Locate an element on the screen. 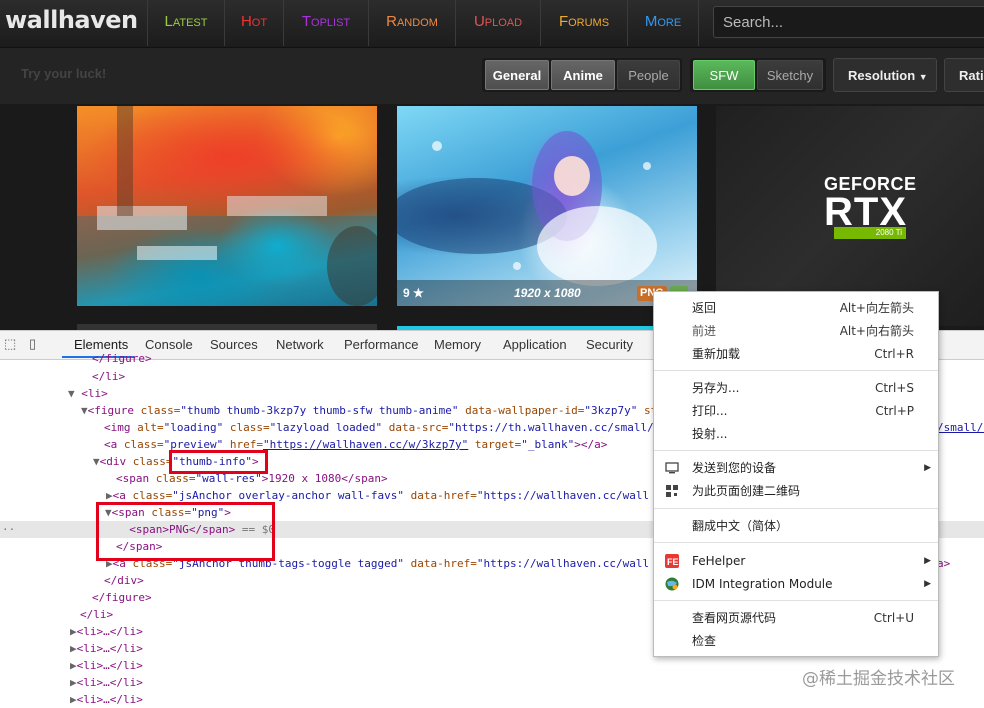  device-toolbar-icon: ▯ is located at coordinates (36, 344).